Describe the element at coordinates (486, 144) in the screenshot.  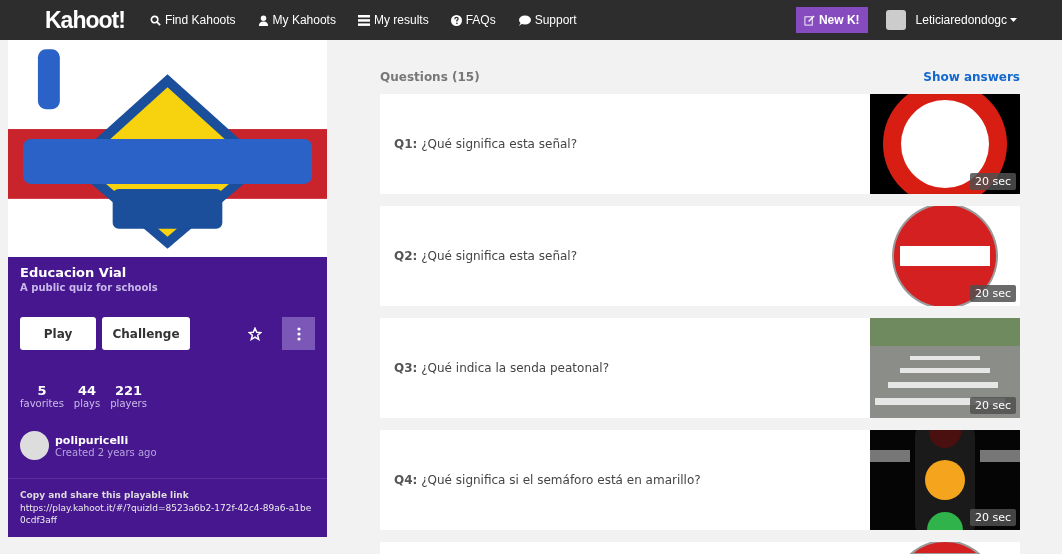
I see `question-text: Q1: ¿Qué significa esta señal?` at that location.